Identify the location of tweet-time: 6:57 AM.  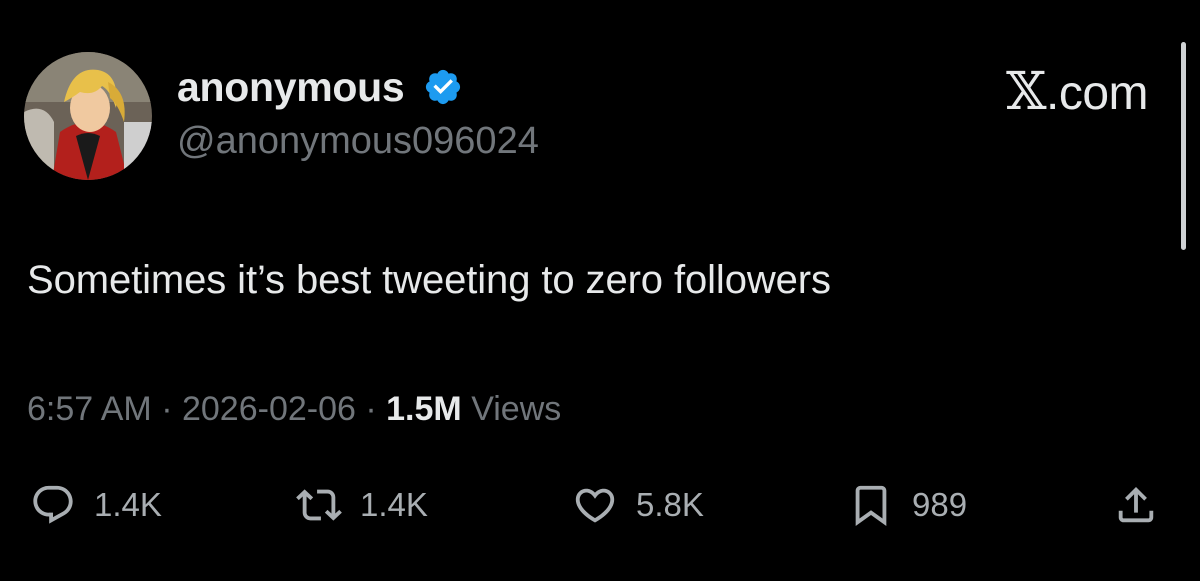
(89, 409).